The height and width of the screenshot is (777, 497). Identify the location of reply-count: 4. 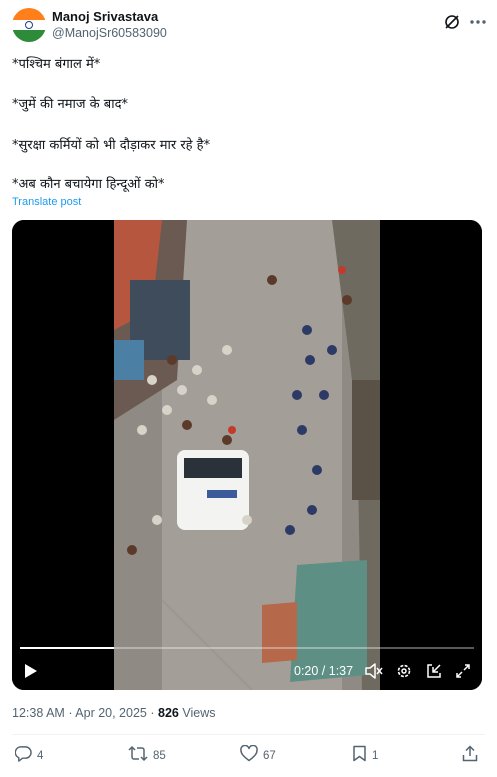
(40, 756).